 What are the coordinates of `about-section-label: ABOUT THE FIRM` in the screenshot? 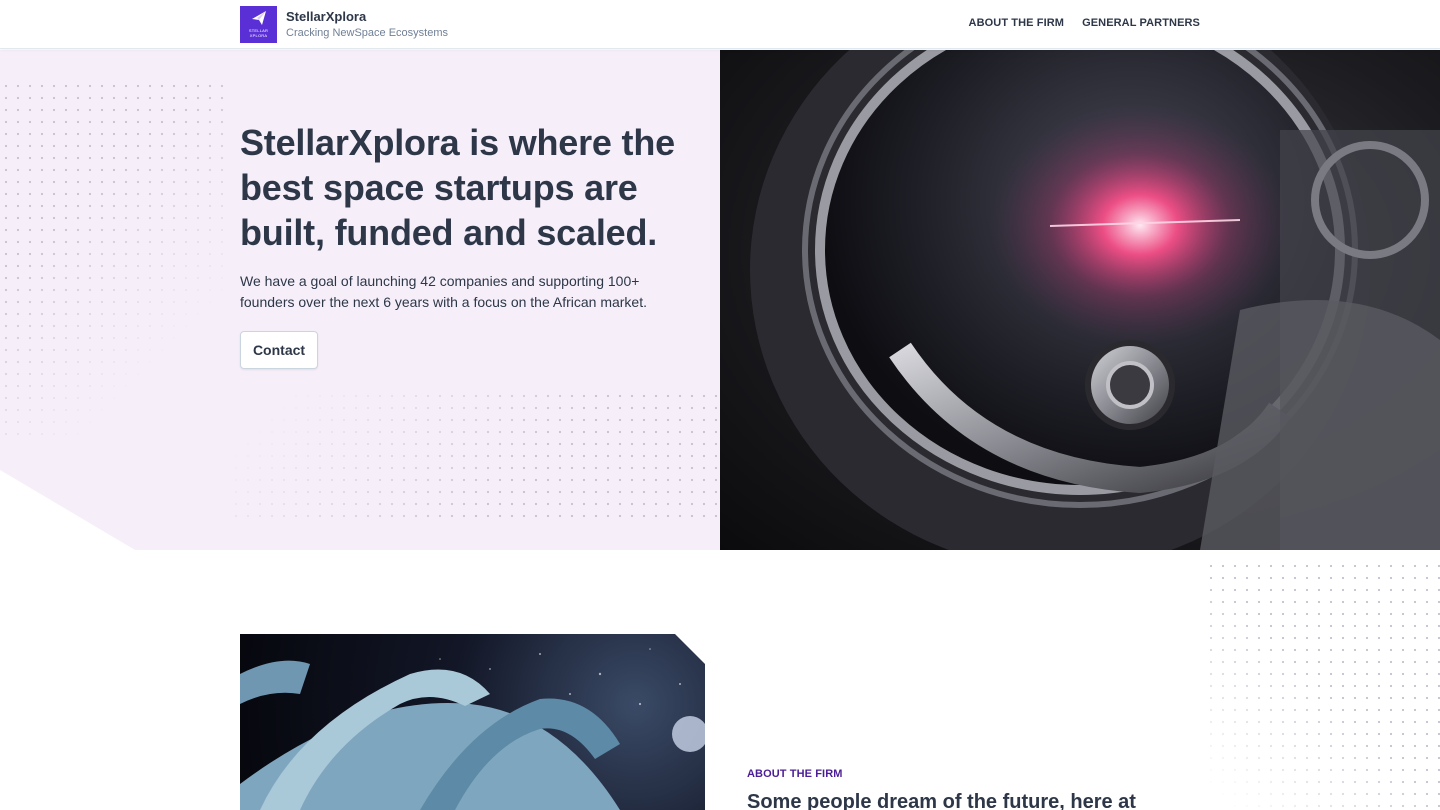 It's located at (795, 774).